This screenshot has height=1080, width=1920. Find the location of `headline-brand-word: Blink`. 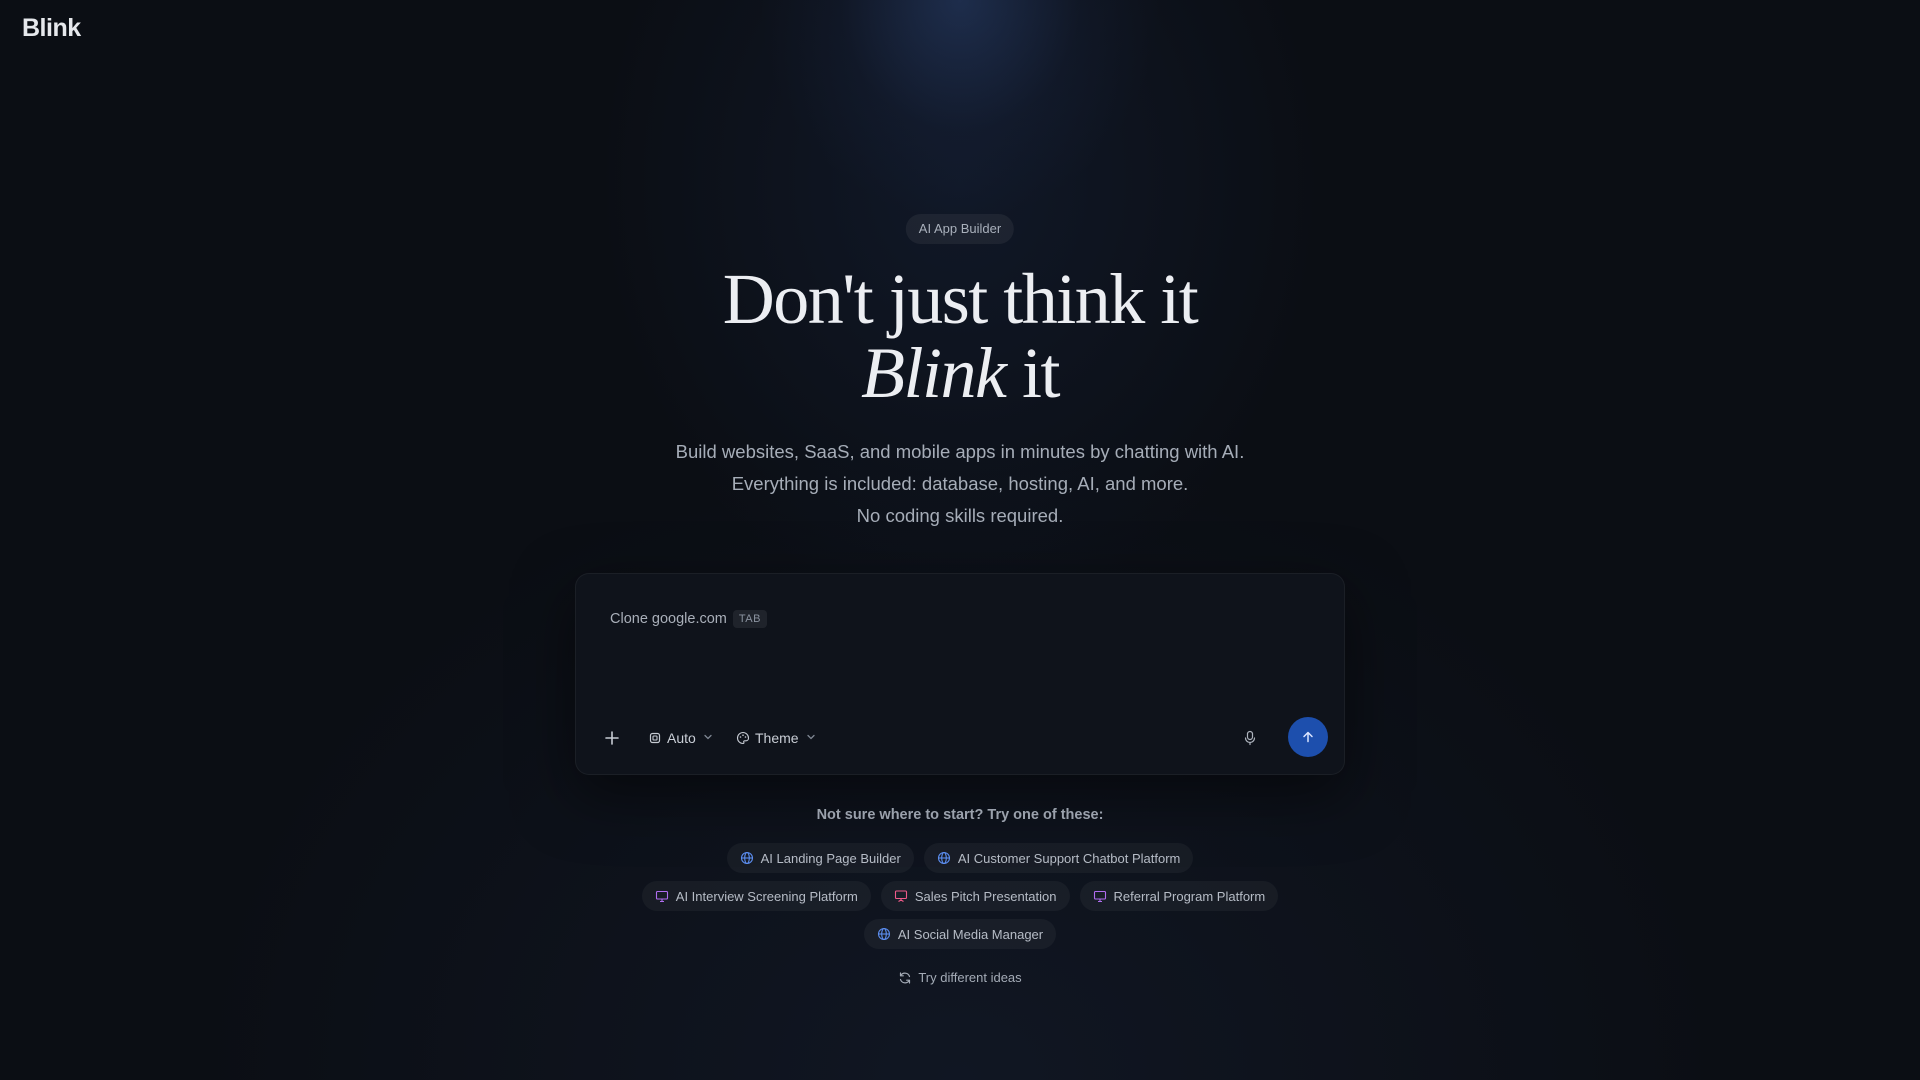

headline-brand-word: Blink is located at coordinates (934, 373).